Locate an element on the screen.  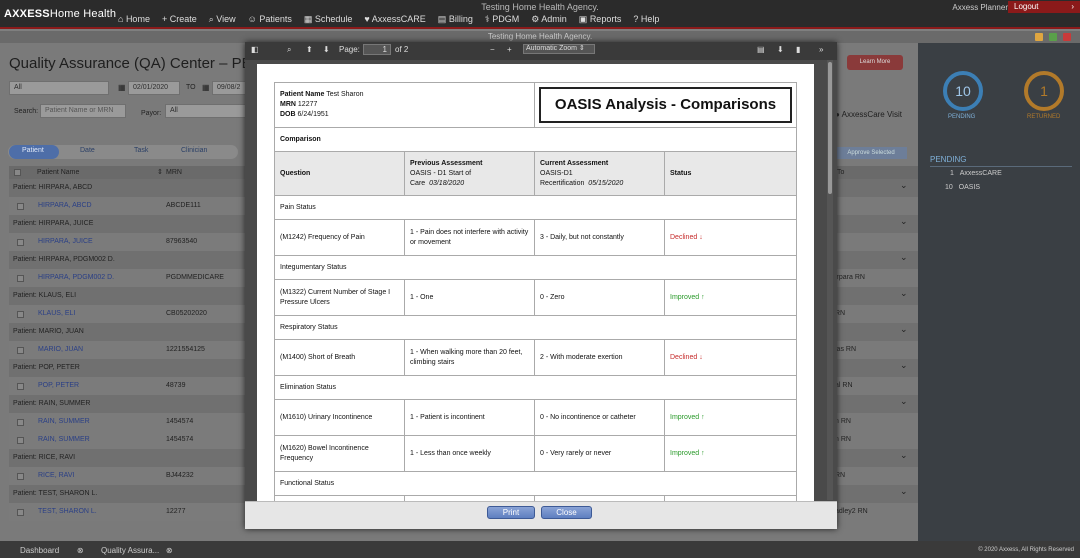
logout-button: Logout › is located at coordinates (1044, 7).